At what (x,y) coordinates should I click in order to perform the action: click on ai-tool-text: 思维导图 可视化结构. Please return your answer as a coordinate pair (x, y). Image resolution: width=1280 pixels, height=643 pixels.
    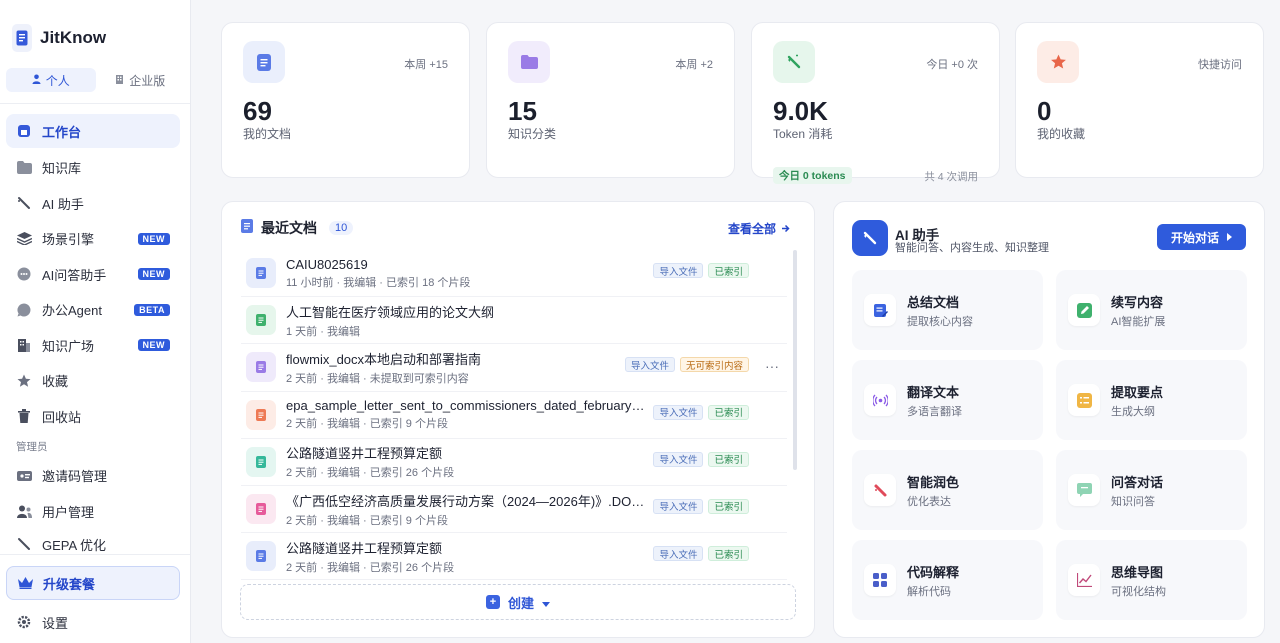
    Looking at the image, I should click on (1138, 580).